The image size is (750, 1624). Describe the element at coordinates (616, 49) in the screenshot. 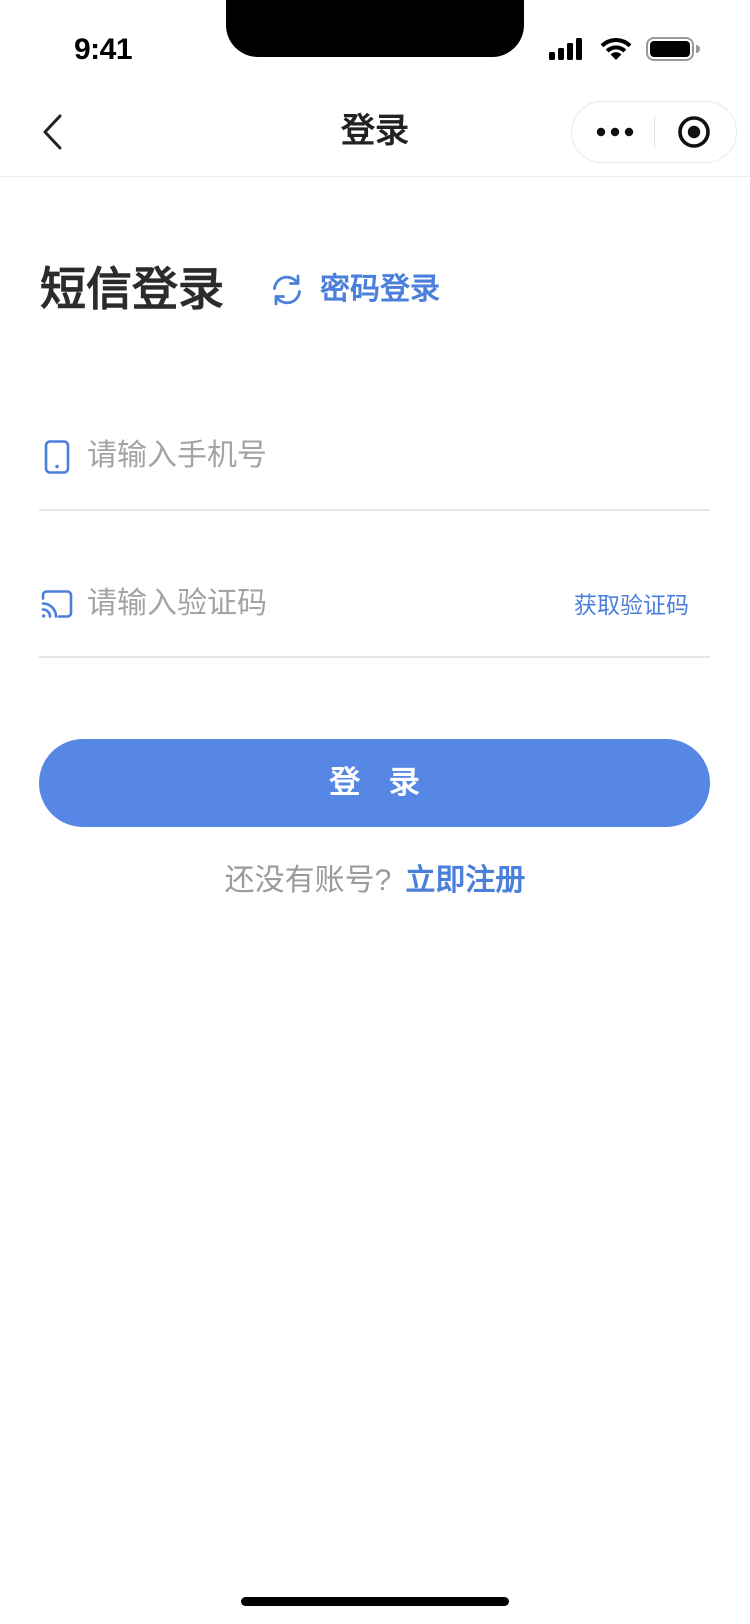

I see `wifi-icon` at that location.